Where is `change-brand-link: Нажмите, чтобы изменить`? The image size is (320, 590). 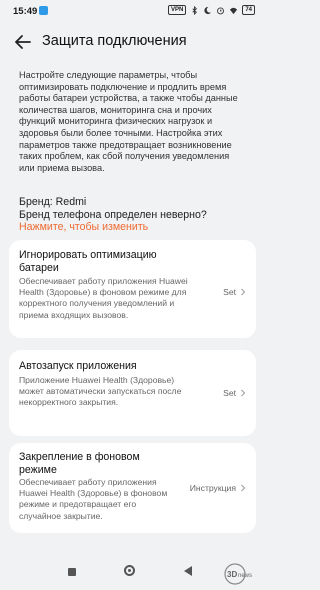 change-brand-link: Нажмите, чтобы изменить is located at coordinates (83, 227).